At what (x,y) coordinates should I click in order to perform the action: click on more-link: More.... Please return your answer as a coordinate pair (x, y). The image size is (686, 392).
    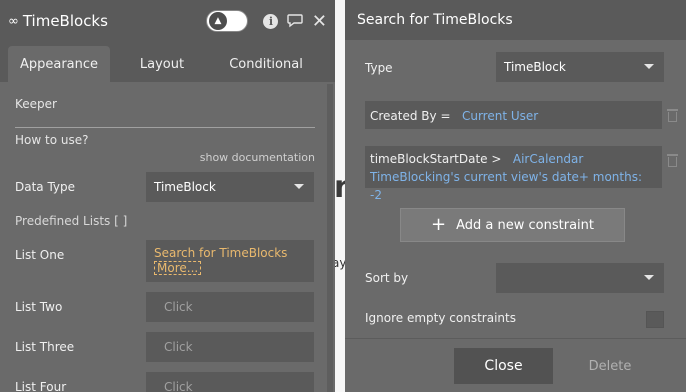
    Looking at the image, I should click on (178, 268).